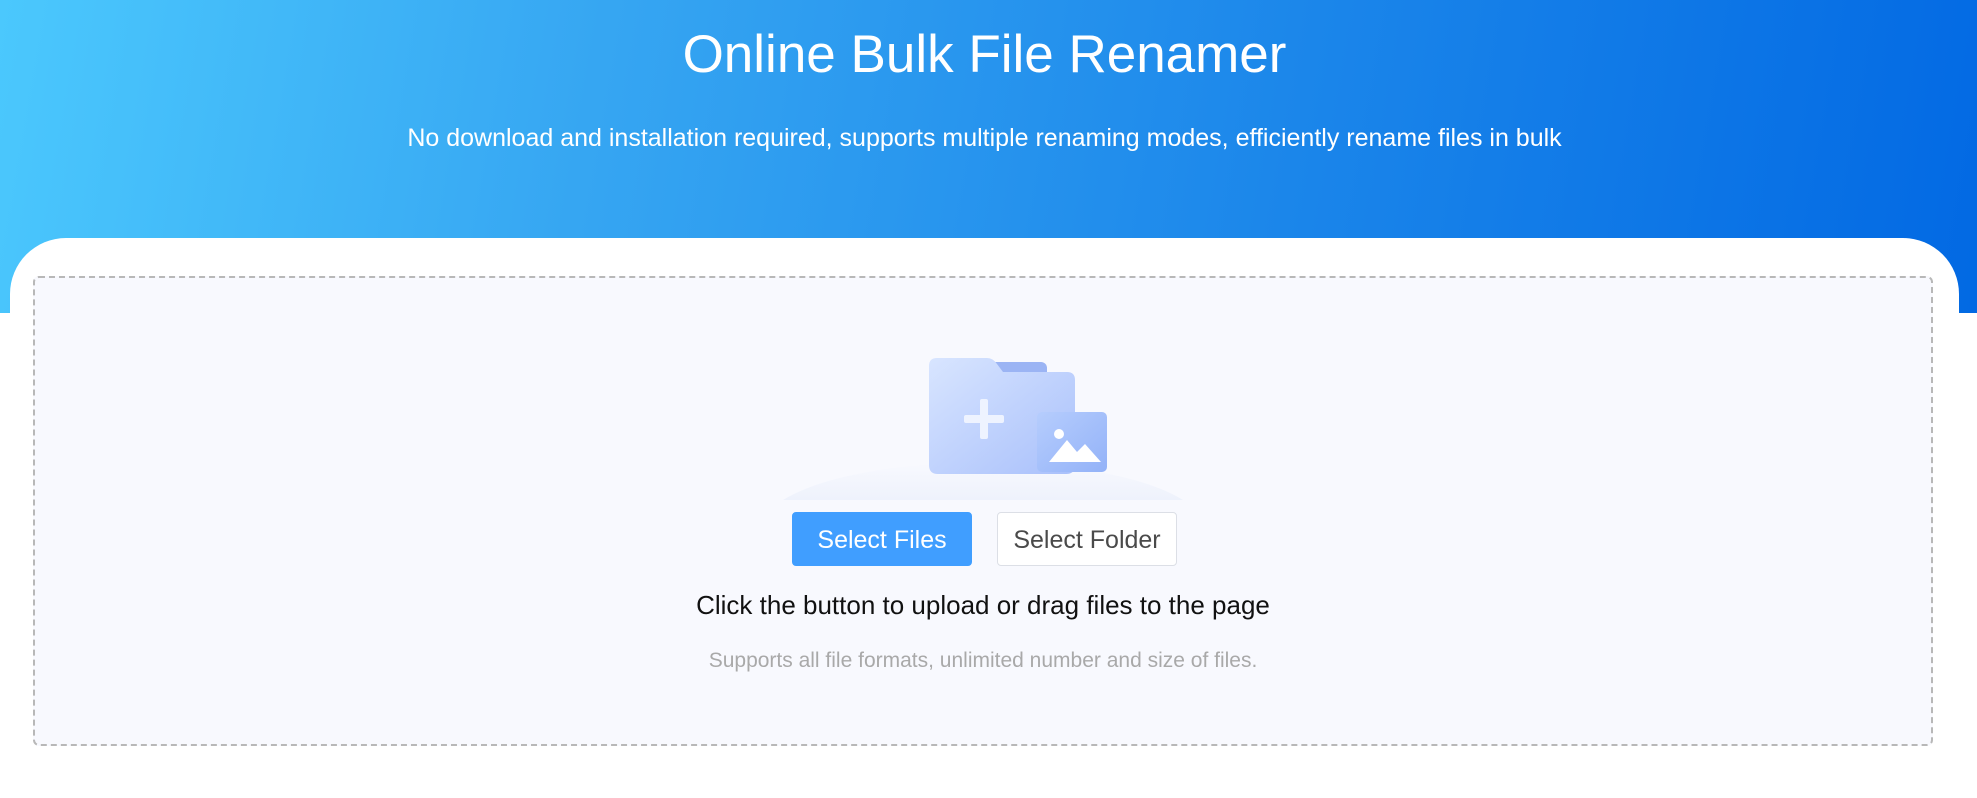 The height and width of the screenshot is (798, 1977). What do you see at coordinates (984, 54) in the screenshot?
I see `page-title: Online Bulk File Renamer` at bounding box center [984, 54].